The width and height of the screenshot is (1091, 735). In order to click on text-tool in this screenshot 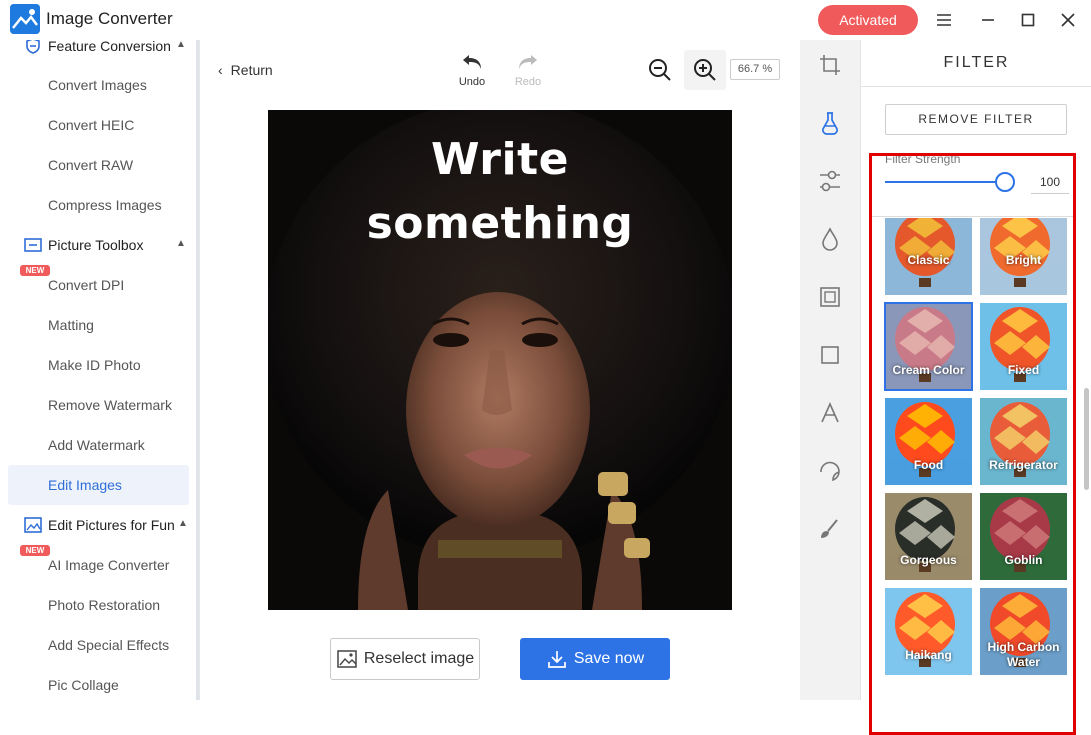, I will do `click(830, 413)`.